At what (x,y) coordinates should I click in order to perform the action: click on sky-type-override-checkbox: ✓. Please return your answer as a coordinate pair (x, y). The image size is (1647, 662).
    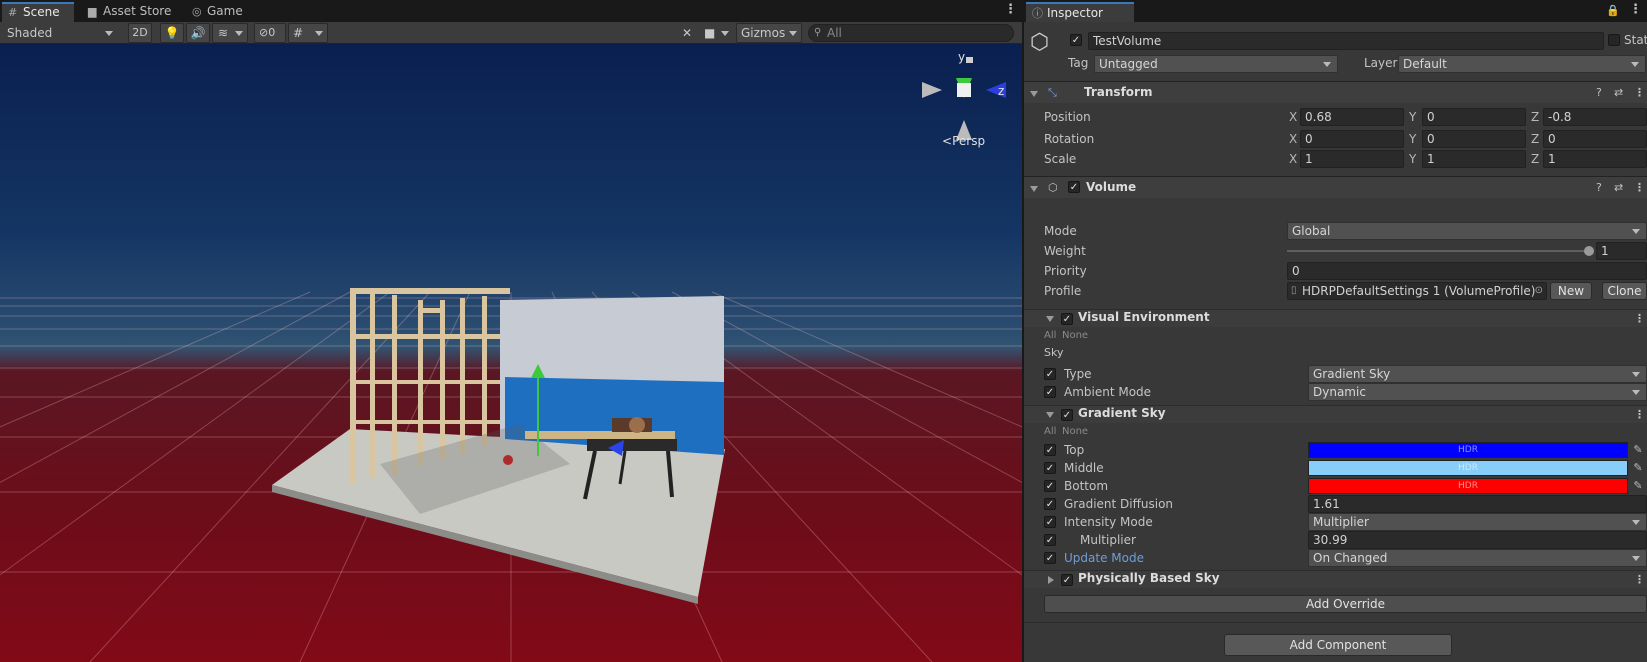
    Looking at the image, I should click on (1050, 374).